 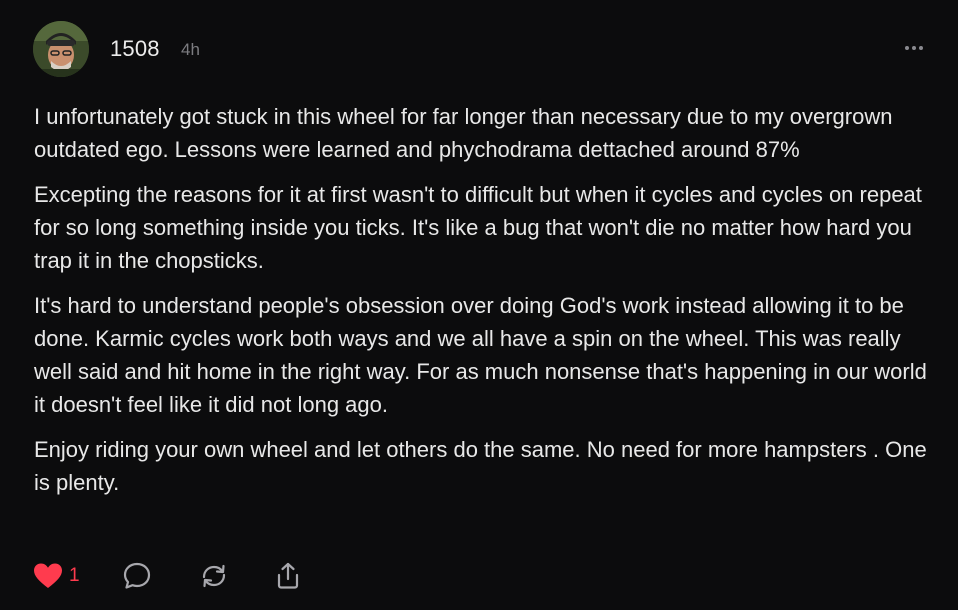 I want to click on avatar, so click(x=61, y=49).